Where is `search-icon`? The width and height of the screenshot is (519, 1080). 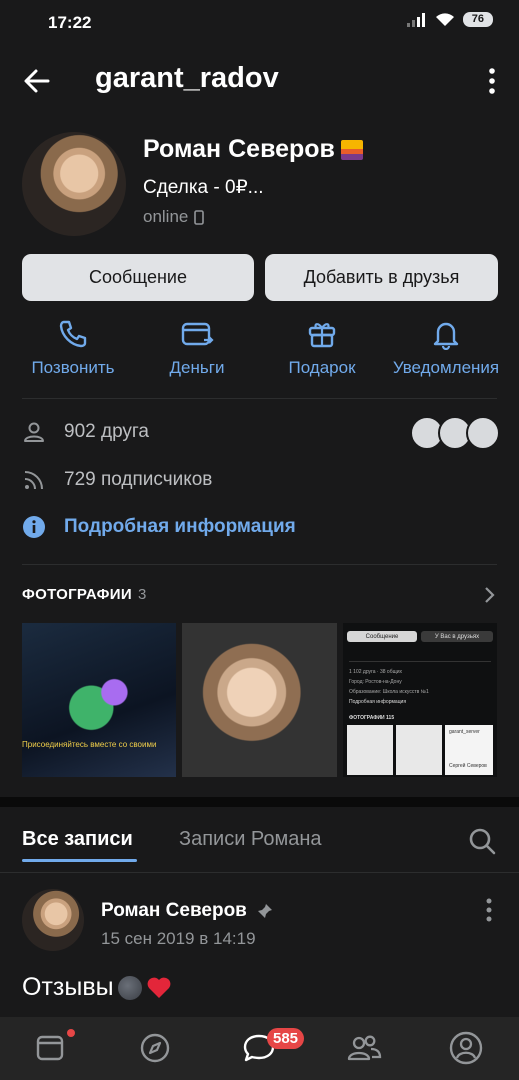
search-icon is located at coordinates (482, 841).